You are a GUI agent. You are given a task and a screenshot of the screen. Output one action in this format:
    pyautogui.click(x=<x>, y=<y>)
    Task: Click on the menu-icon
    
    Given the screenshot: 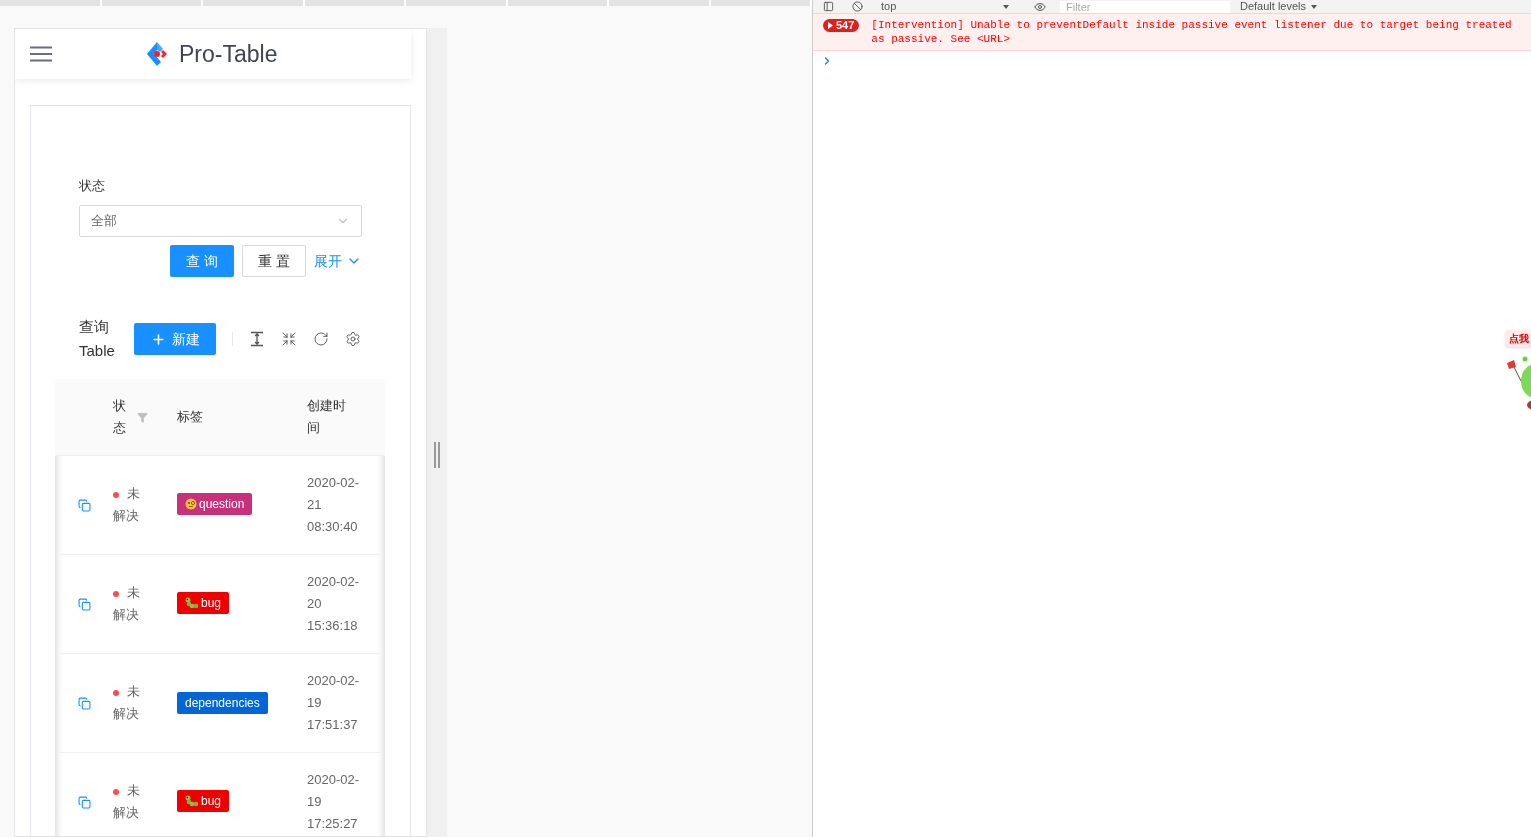 What is the action you would take?
    pyautogui.click(x=41, y=54)
    